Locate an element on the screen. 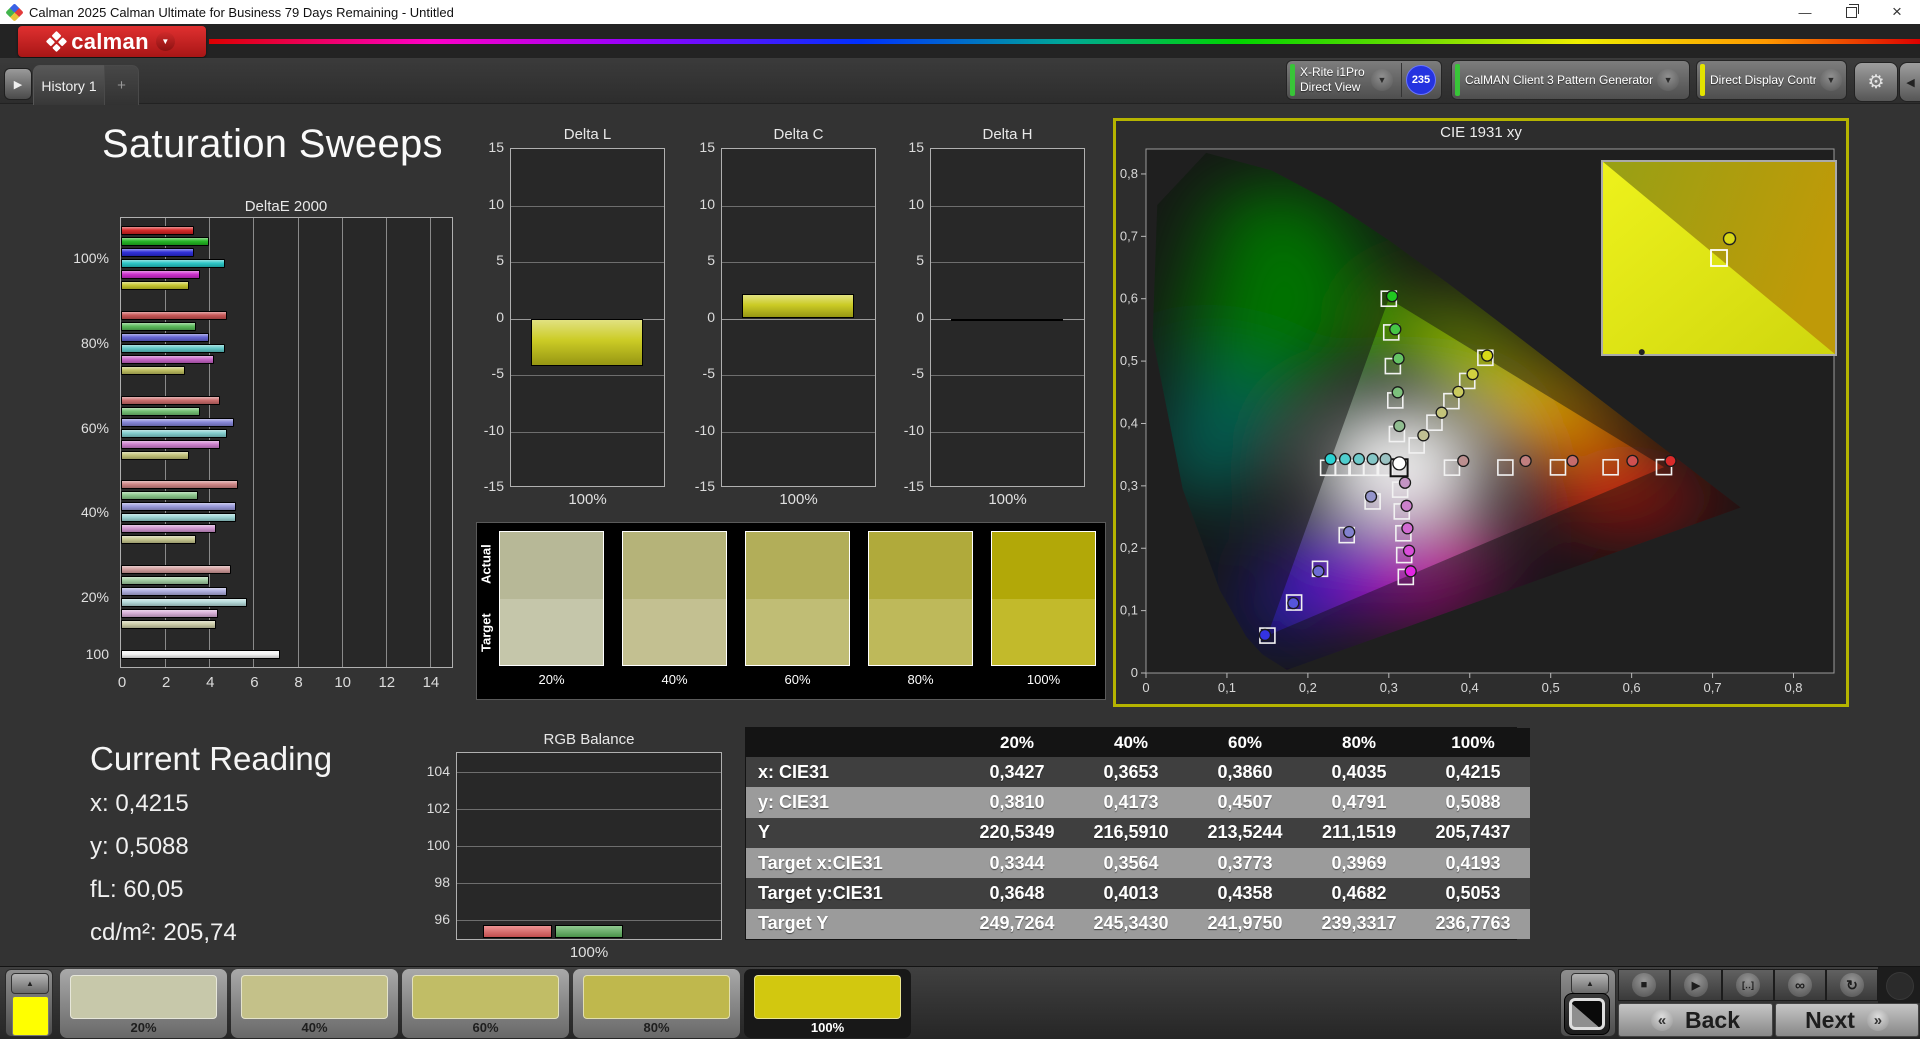 Image resolution: width=1920 pixels, height=1039 pixels. table-cell: 0,5053 is located at coordinates (1473, 893).